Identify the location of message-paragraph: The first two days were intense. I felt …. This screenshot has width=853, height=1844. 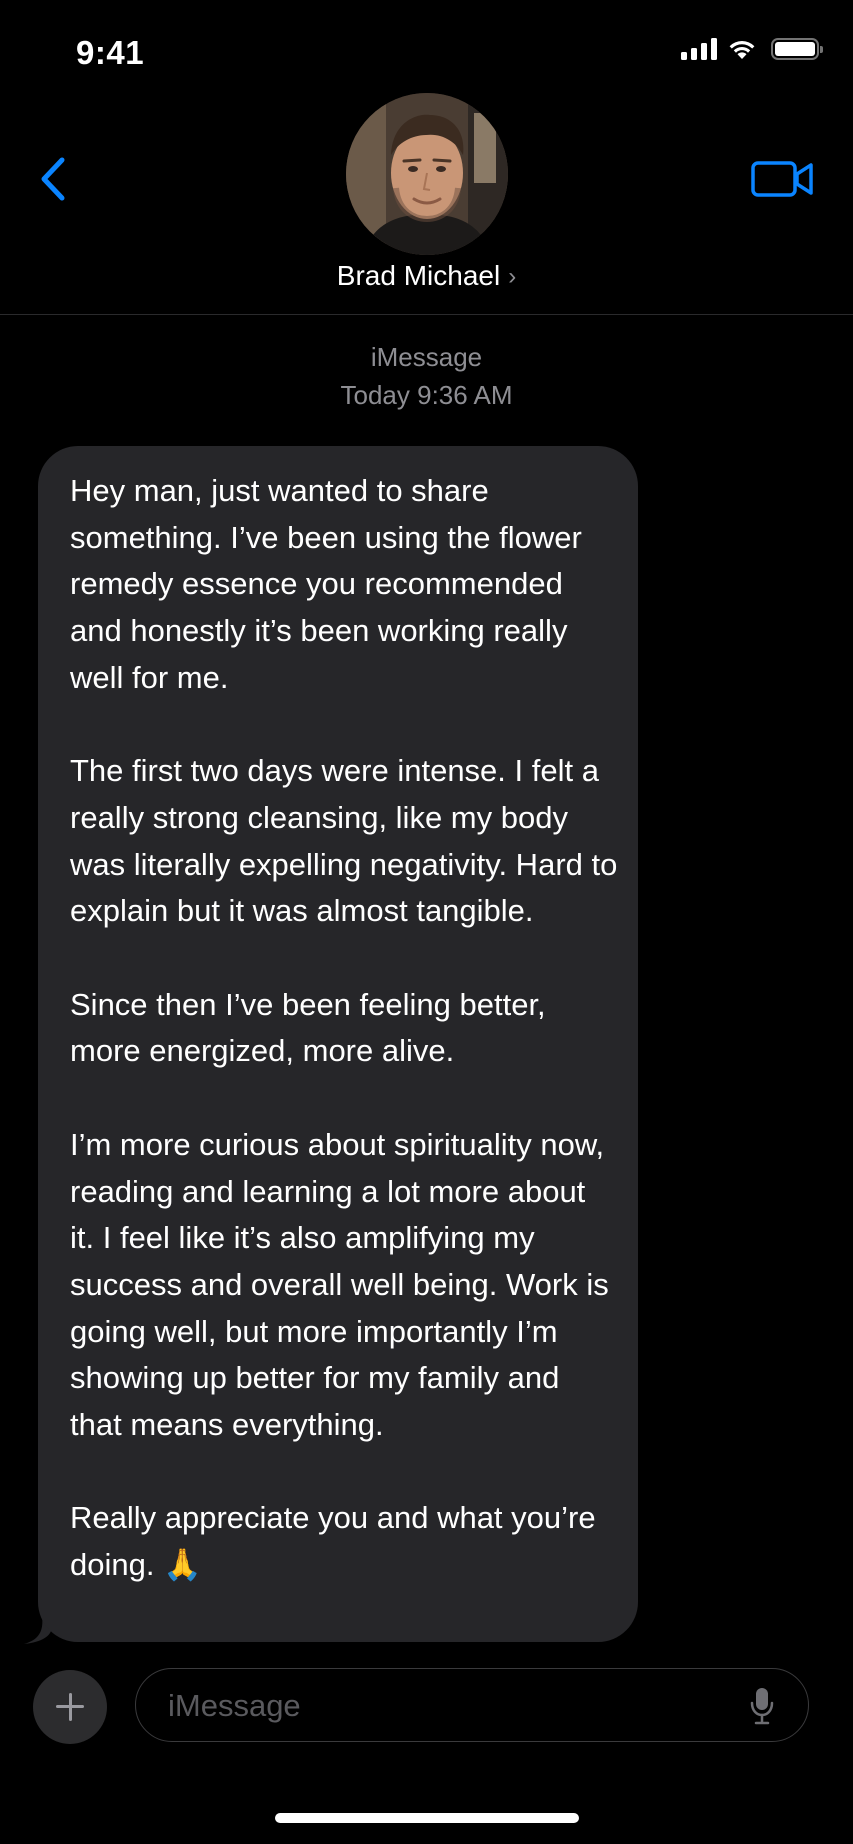
(344, 841).